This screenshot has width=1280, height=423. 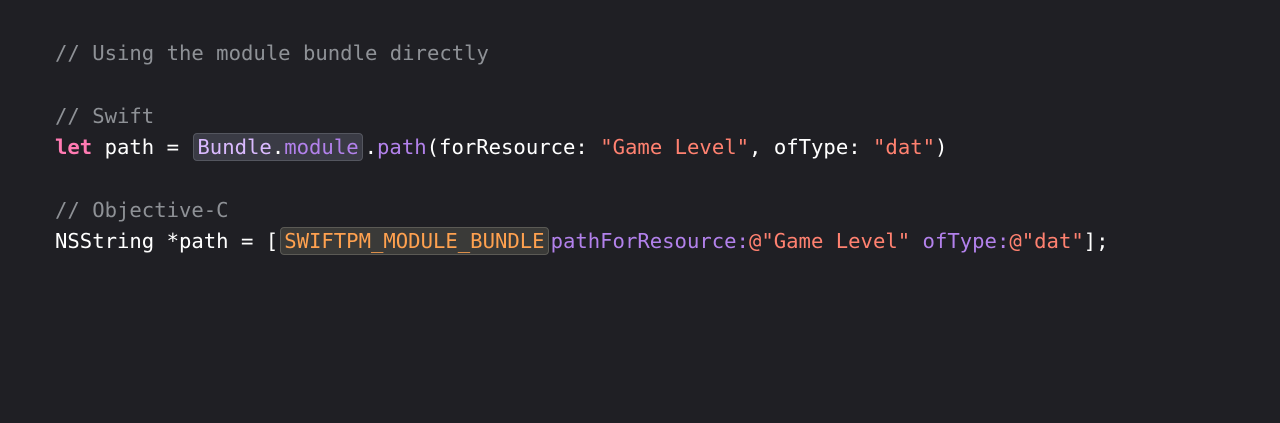 I want to click on path-method: path, so click(x=402, y=147).